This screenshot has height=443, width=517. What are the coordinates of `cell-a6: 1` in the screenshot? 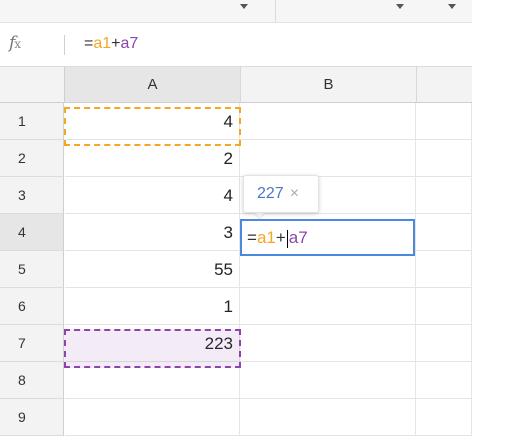 It's located at (152, 306).